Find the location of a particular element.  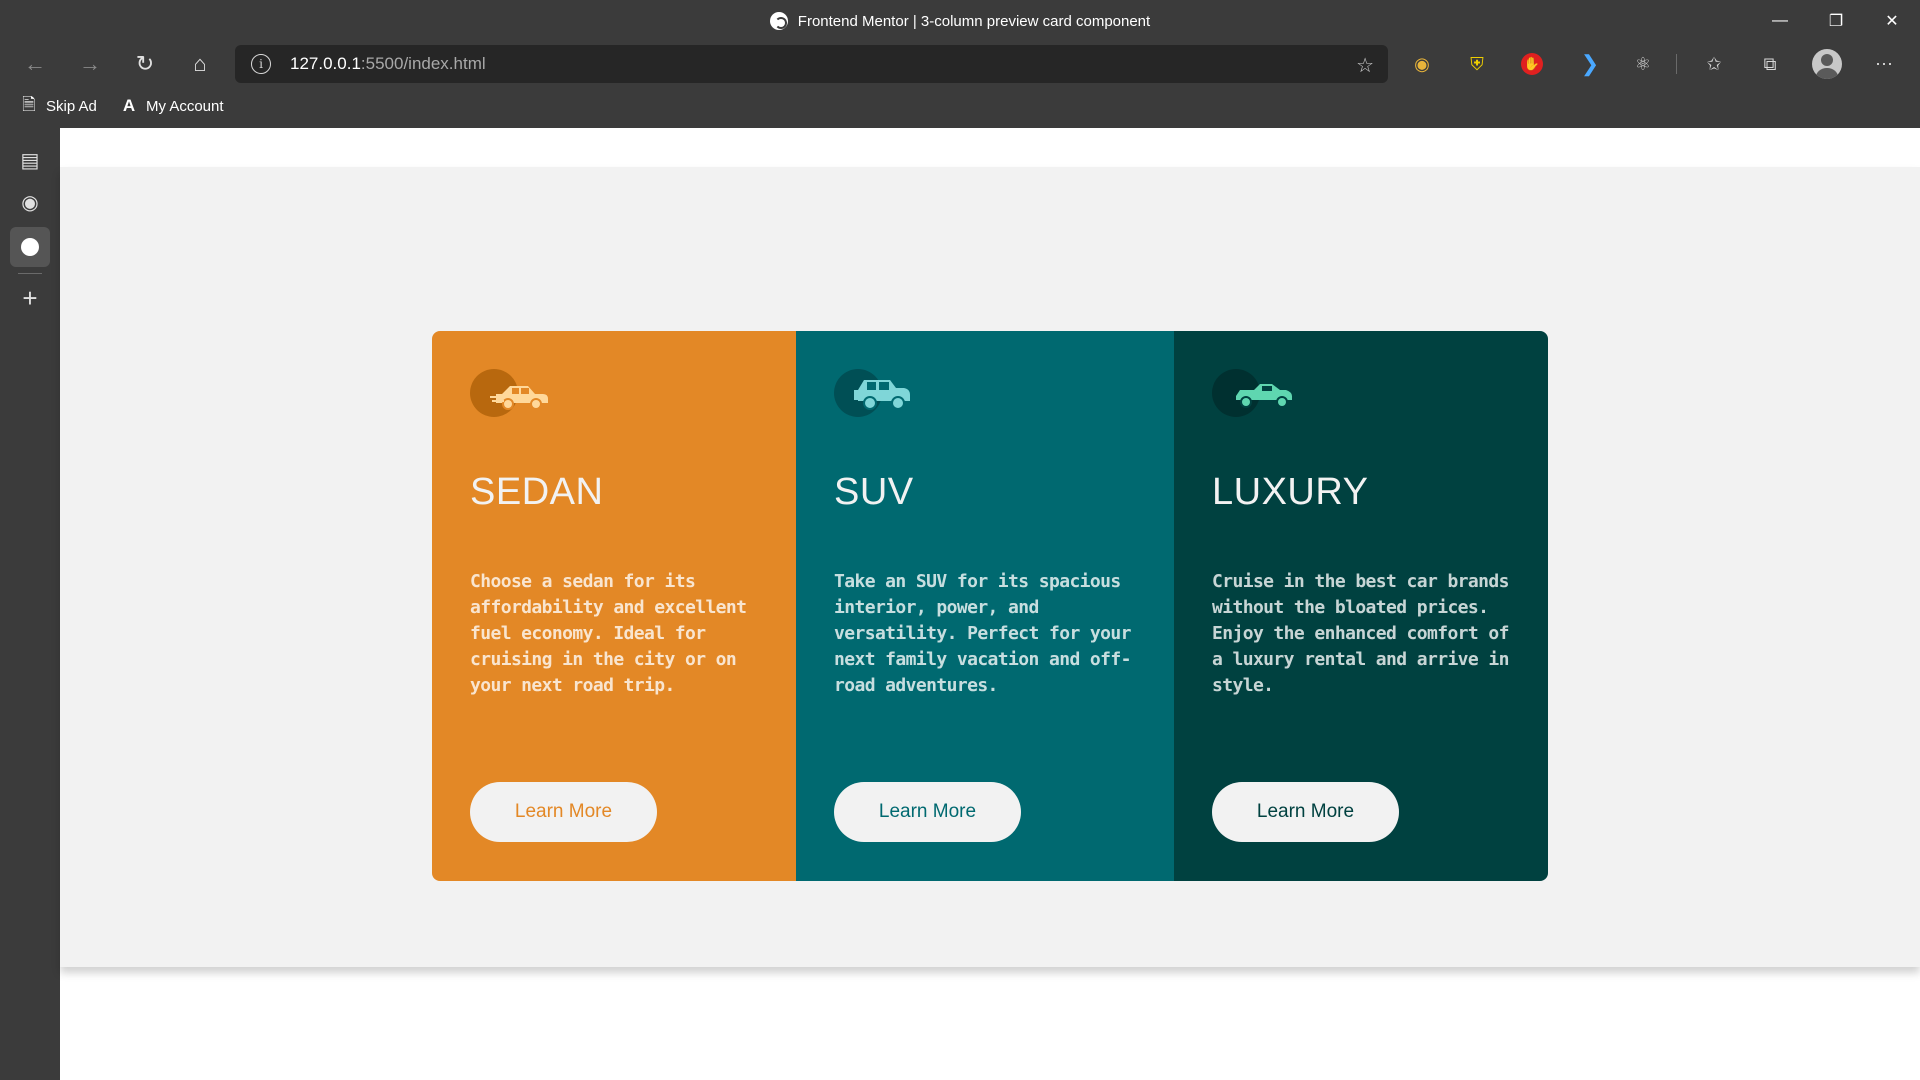

github-icon: ◉ is located at coordinates (30, 202).